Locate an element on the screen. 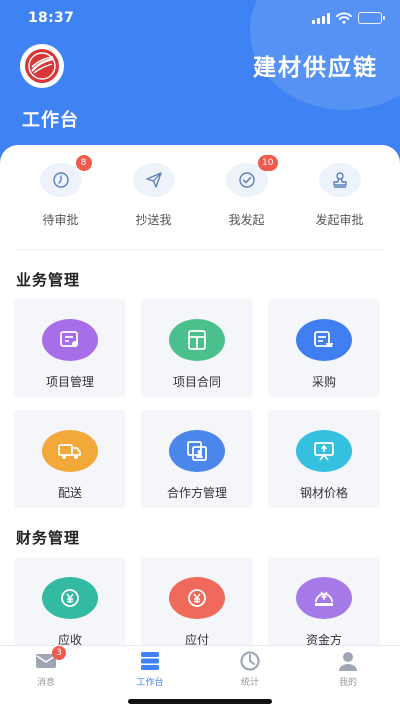 The width and height of the screenshot is (400, 711). quick-action-pending-approval: 8 待审批 is located at coordinates (60, 200).